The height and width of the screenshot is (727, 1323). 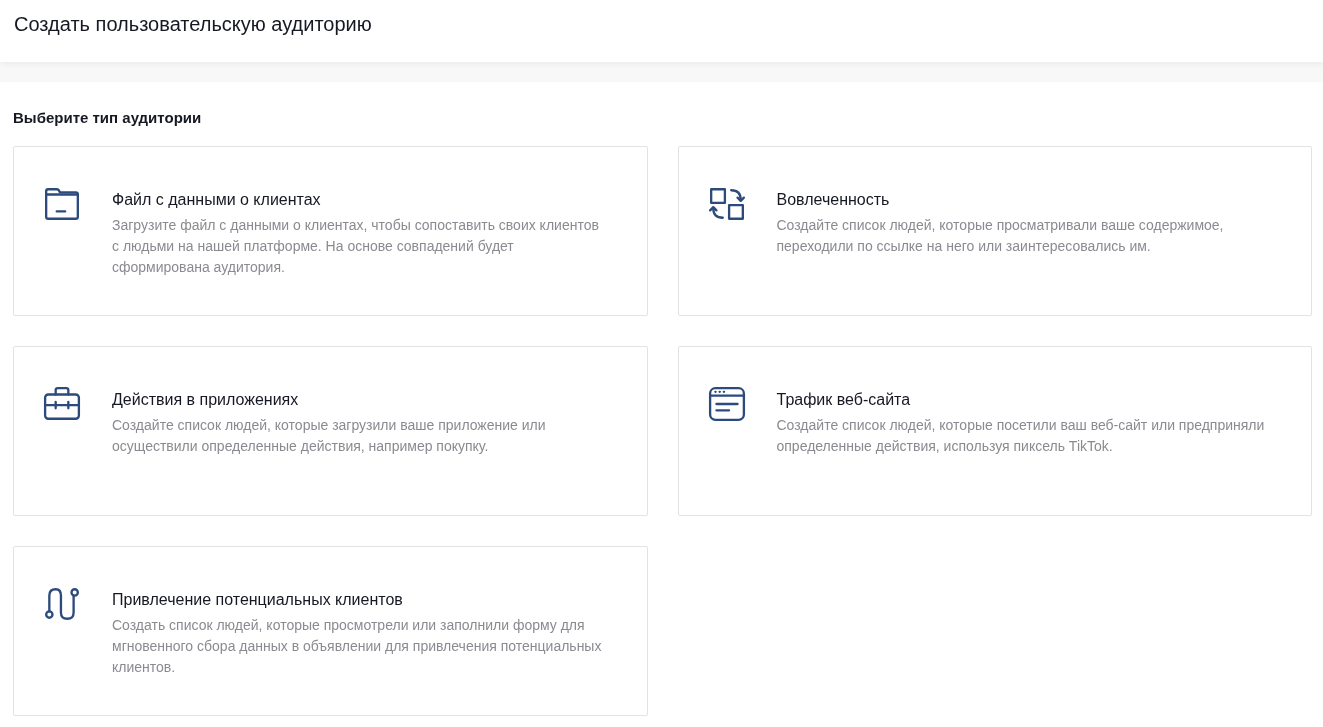 What do you see at coordinates (62, 403) in the screenshot?
I see `briefcase-icon` at bounding box center [62, 403].